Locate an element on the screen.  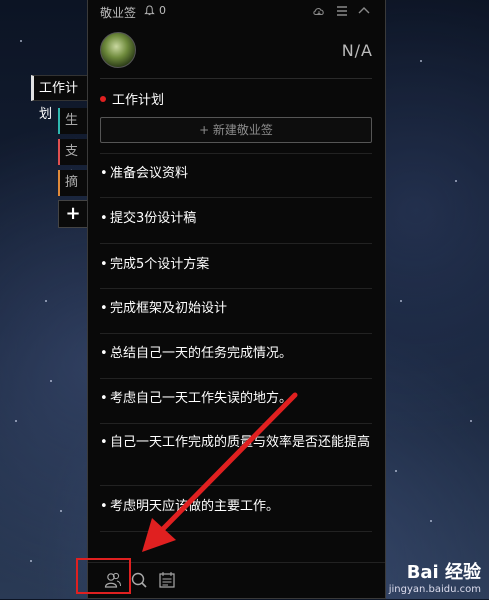
task-item: • 总结自己一天的任务完成情况。 is located at coordinates (236, 354).